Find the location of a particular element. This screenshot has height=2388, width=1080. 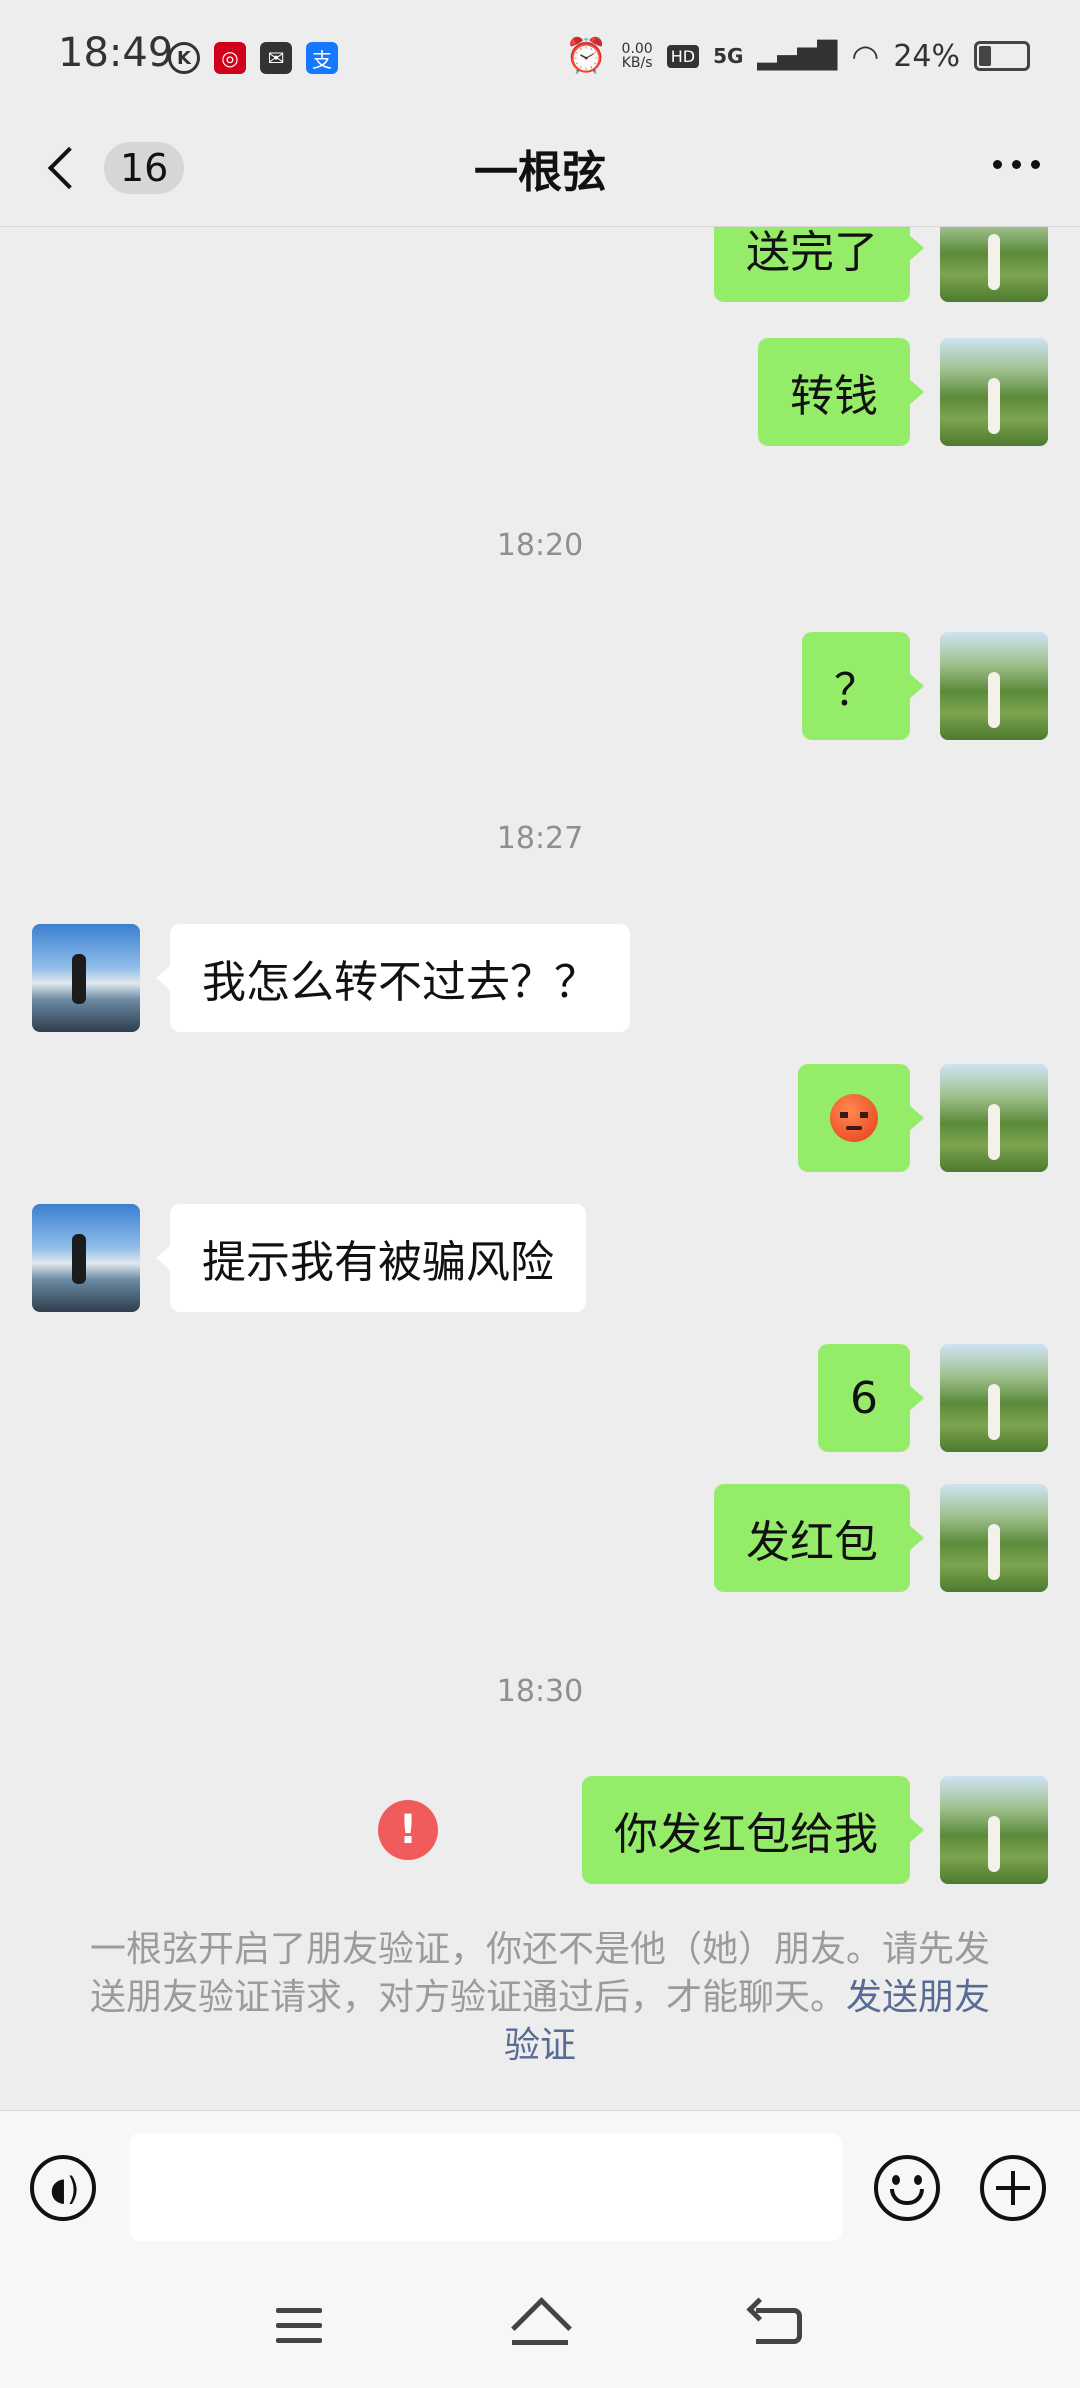

chat-title: 一根弦 is located at coordinates (540, 172).